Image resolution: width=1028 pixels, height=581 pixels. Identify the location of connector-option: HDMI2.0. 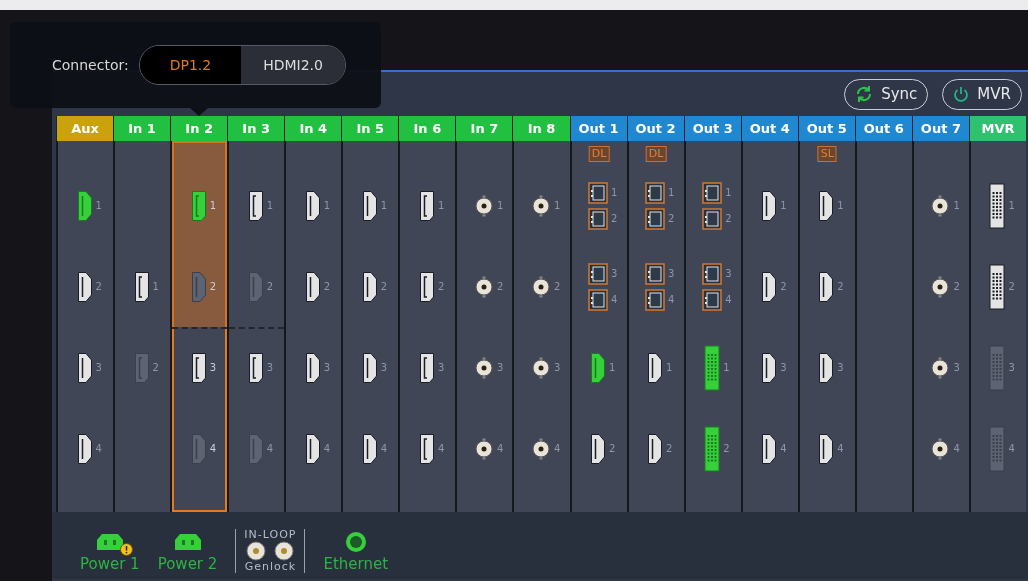
(293, 65).